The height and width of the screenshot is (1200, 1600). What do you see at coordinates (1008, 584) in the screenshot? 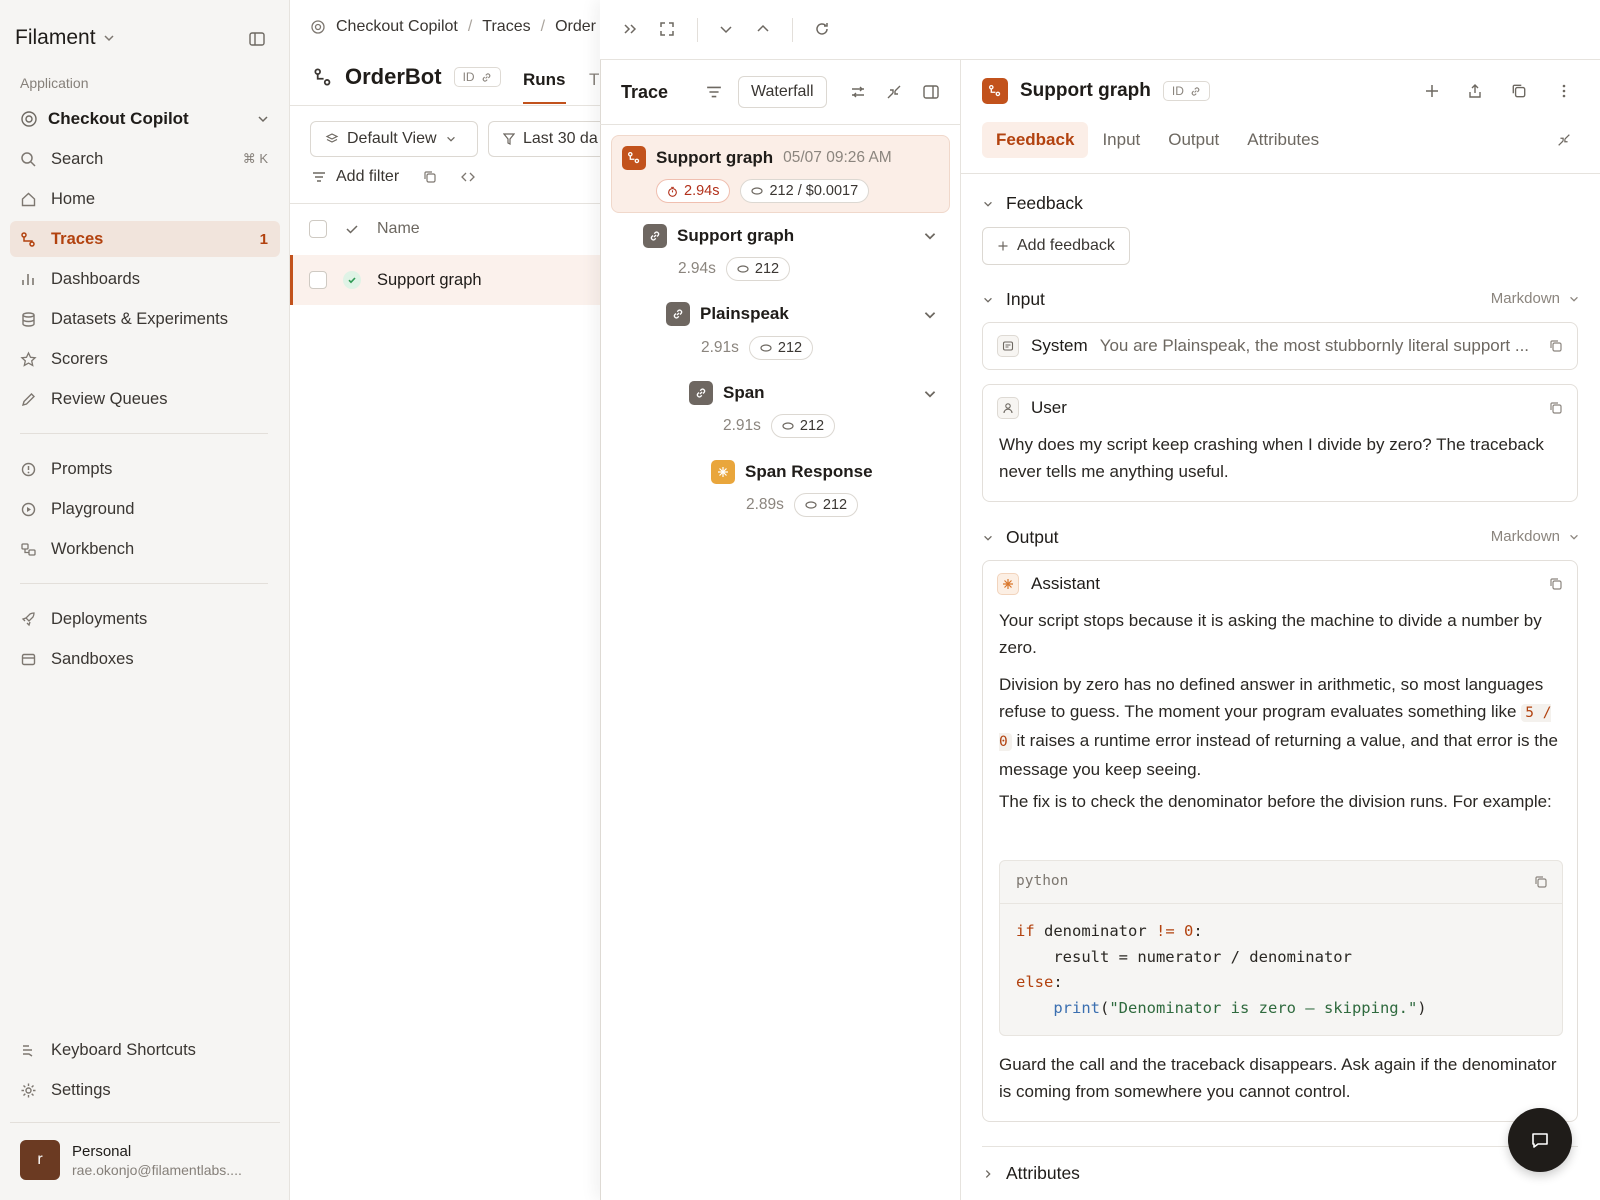
I see `sparkle-icon` at bounding box center [1008, 584].